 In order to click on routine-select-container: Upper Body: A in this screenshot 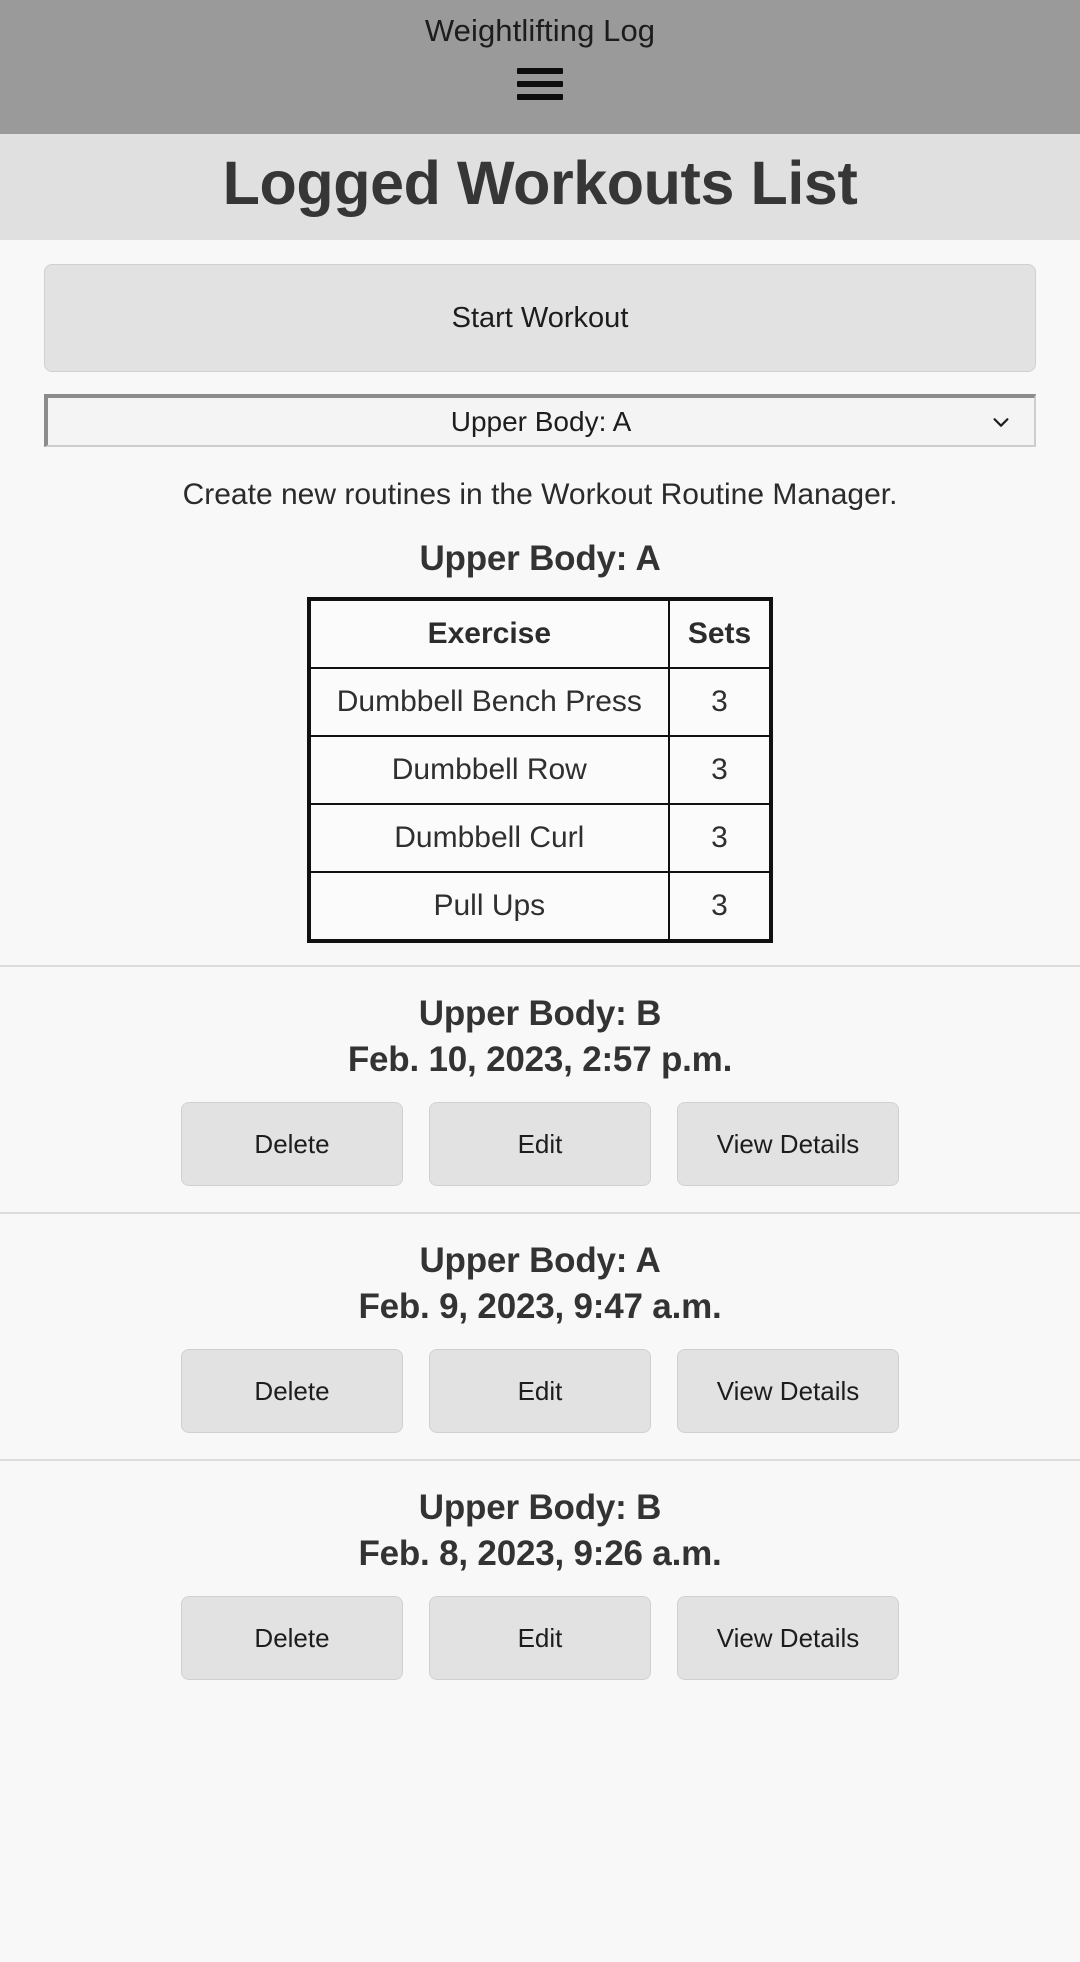, I will do `click(540, 410)`.